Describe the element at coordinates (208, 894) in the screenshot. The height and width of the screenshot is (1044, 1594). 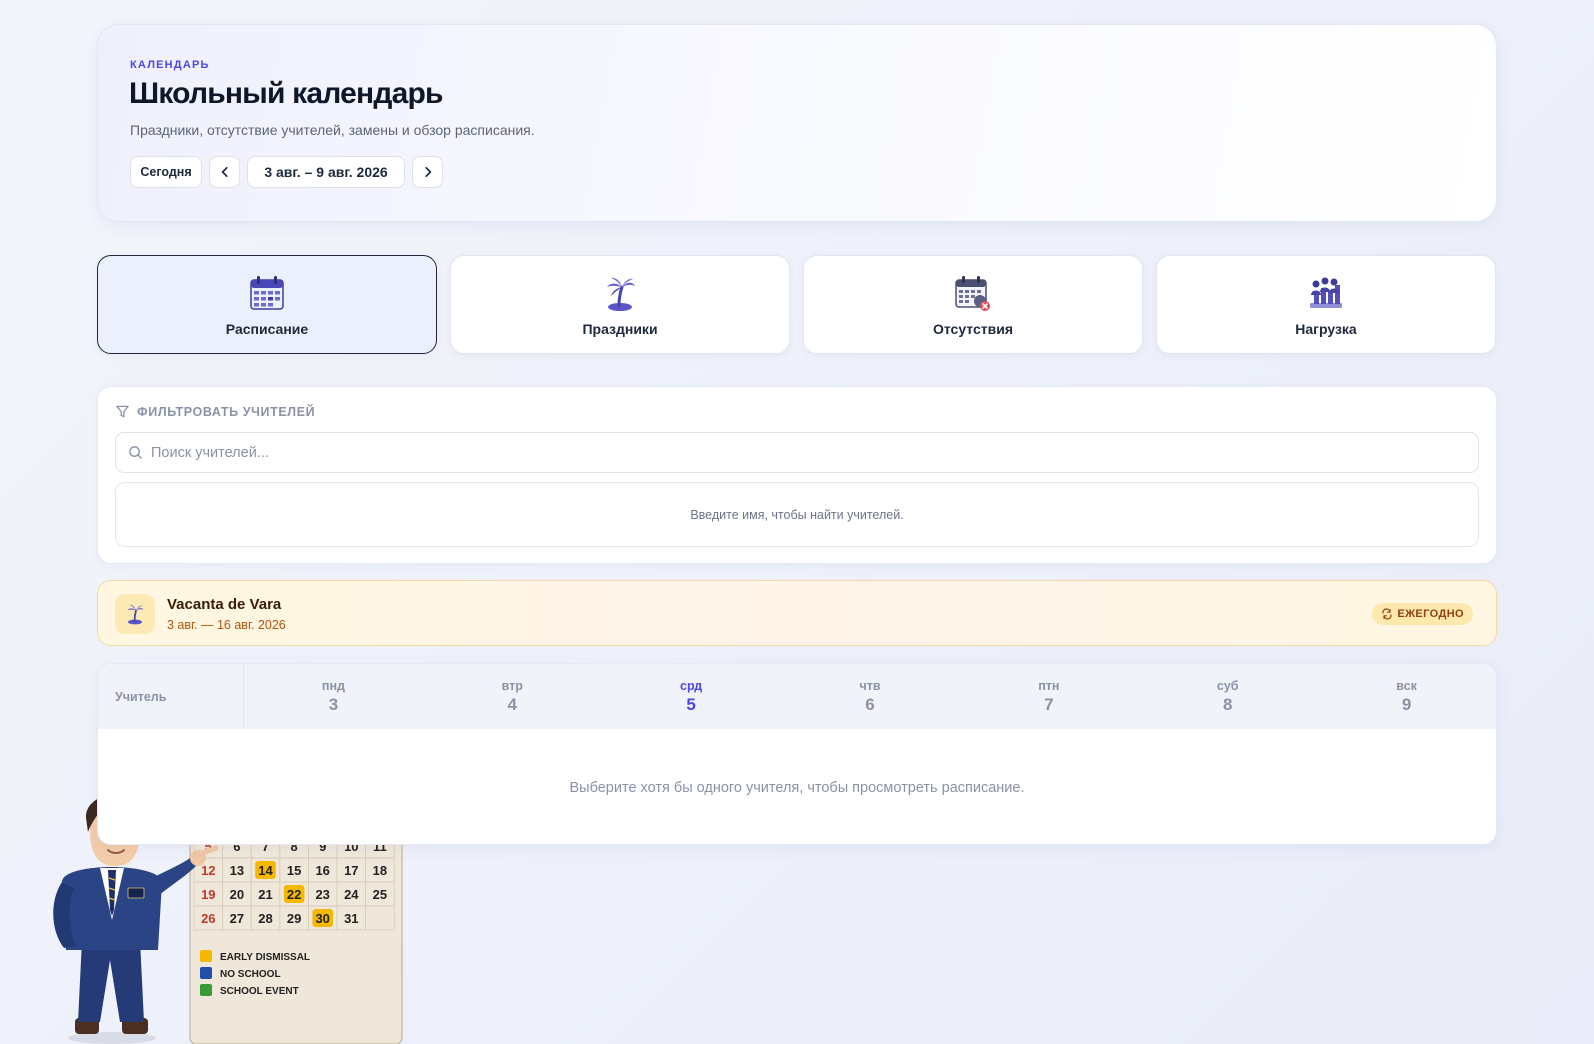
I see `calendar-day-number: 19` at that location.